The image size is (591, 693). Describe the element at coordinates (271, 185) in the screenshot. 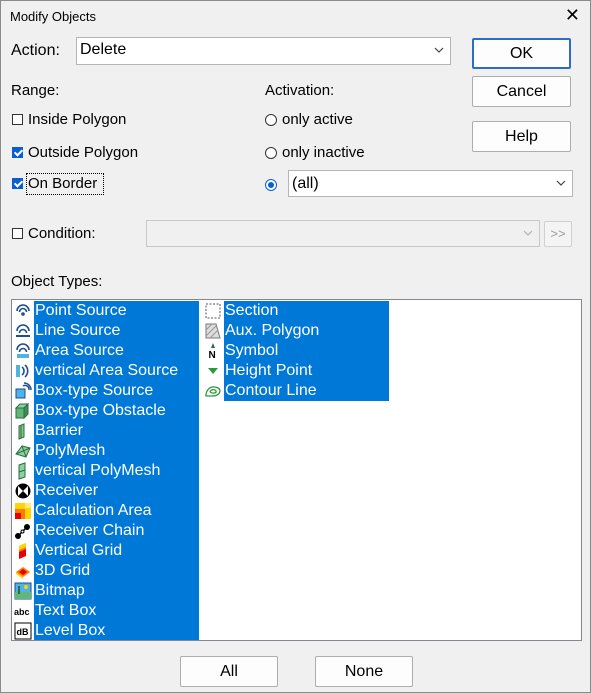

I see `all-activation-radio` at that location.